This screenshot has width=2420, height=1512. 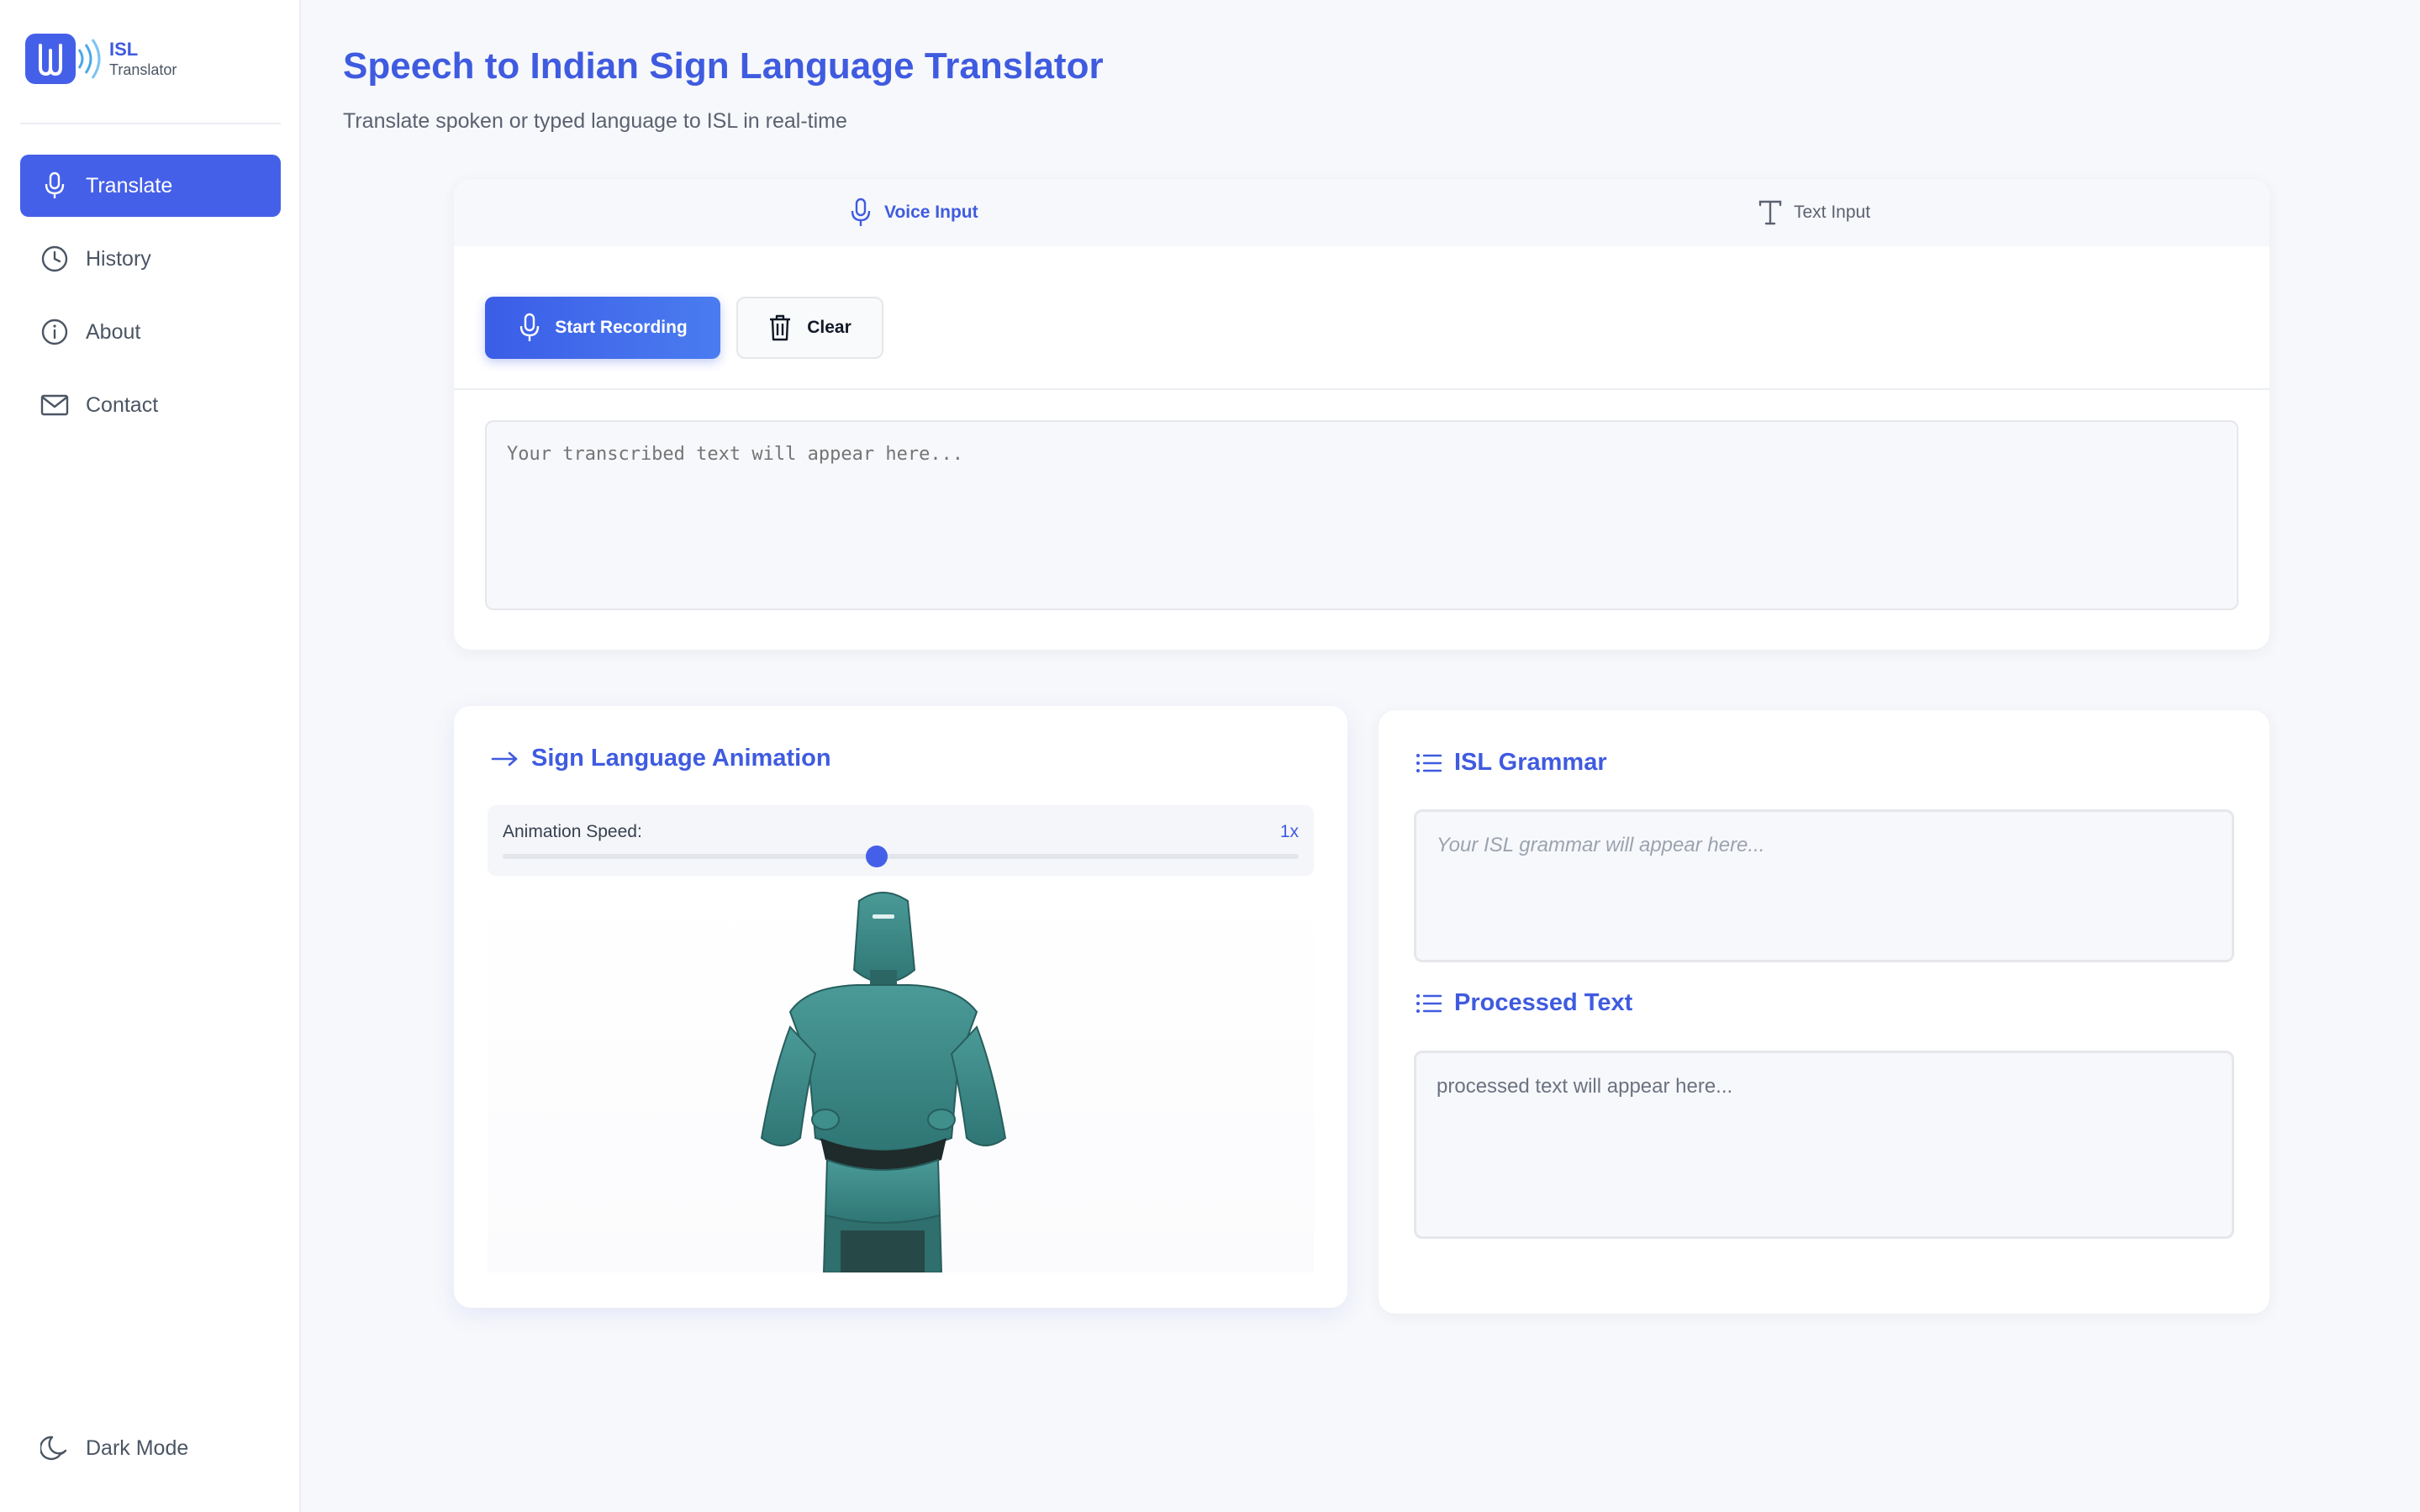 What do you see at coordinates (89, 59) in the screenshot?
I see `sound-waves-icon` at bounding box center [89, 59].